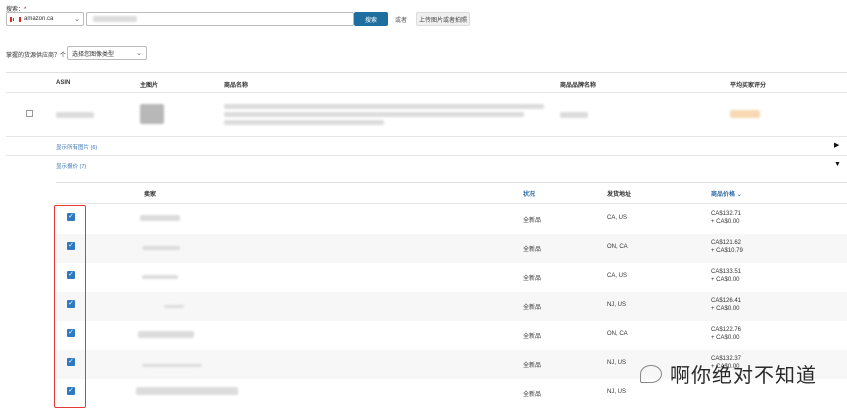 The width and height of the screenshot is (847, 409). Describe the element at coordinates (149, 86) in the screenshot. I see `header-main-image: 主图片` at that location.